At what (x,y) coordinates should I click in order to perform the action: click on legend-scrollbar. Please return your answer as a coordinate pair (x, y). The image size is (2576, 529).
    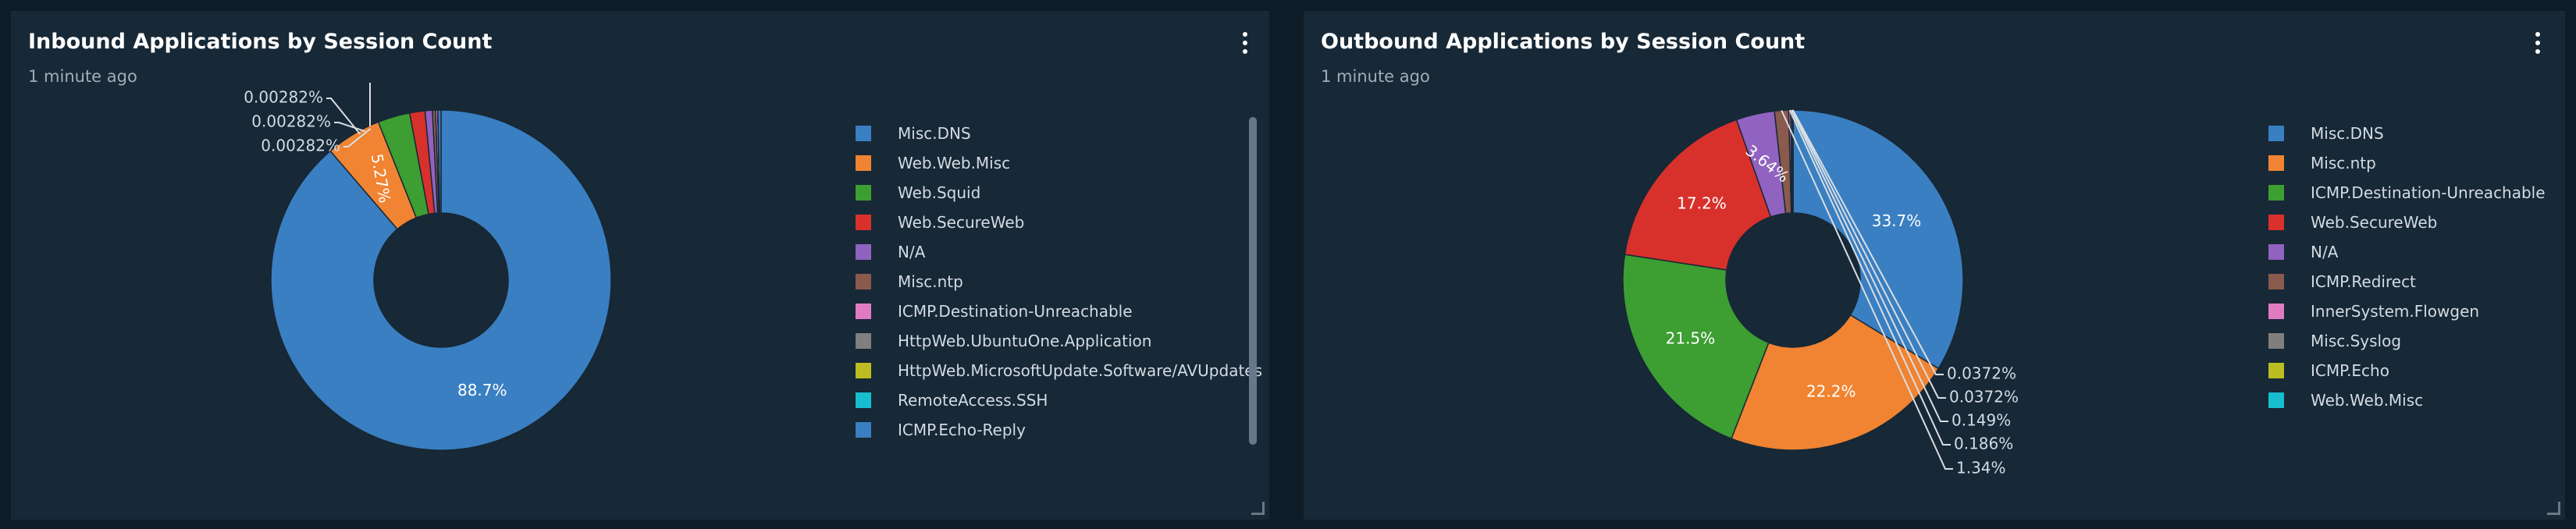
    Looking at the image, I should click on (1253, 281).